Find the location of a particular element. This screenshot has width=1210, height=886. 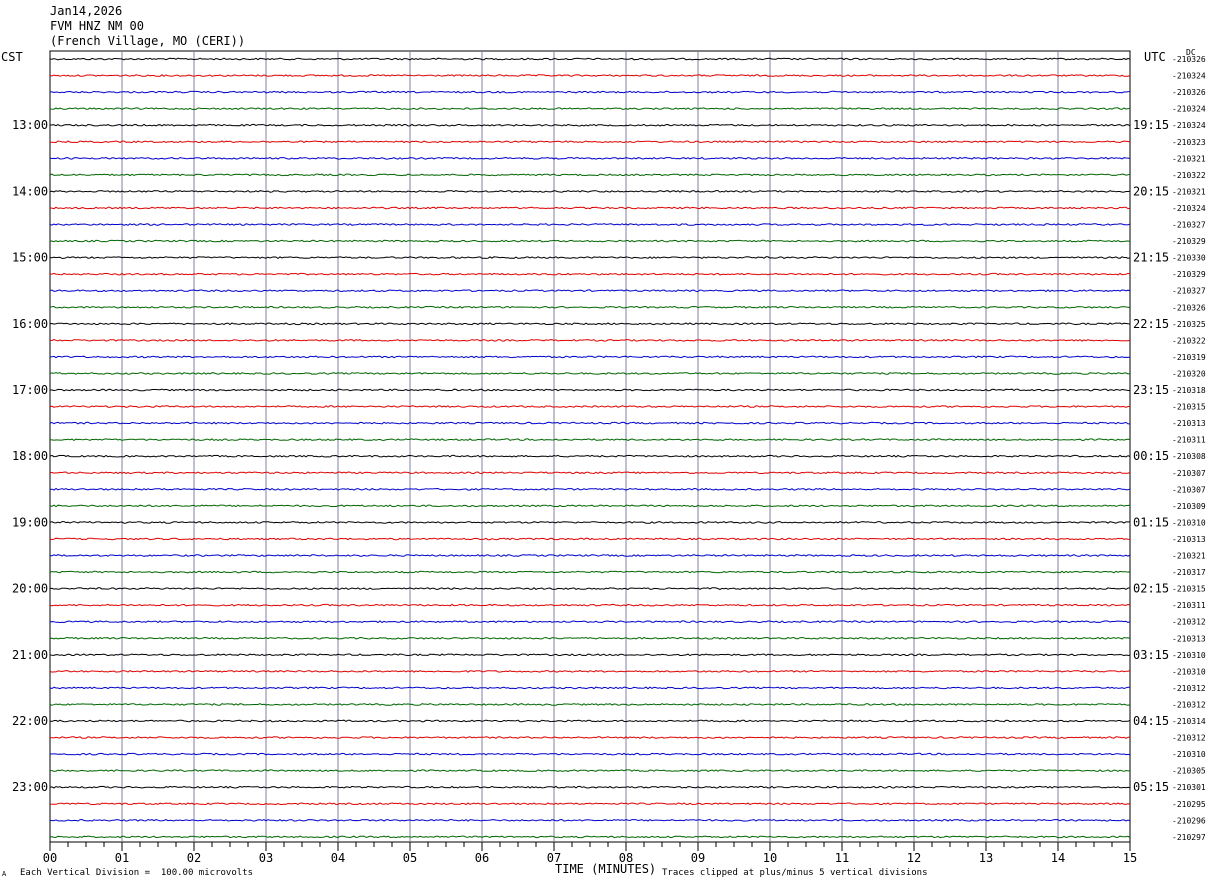

x-tick-label: 13 is located at coordinates (986, 858).